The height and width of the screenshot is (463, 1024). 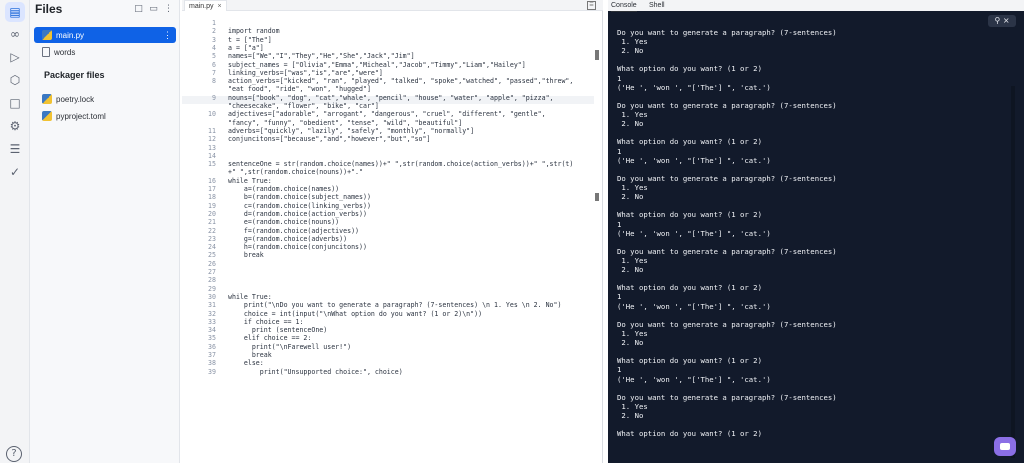 What do you see at coordinates (624, 6) in the screenshot?
I see `tab-console: Console` at bounding box center [624, 6].